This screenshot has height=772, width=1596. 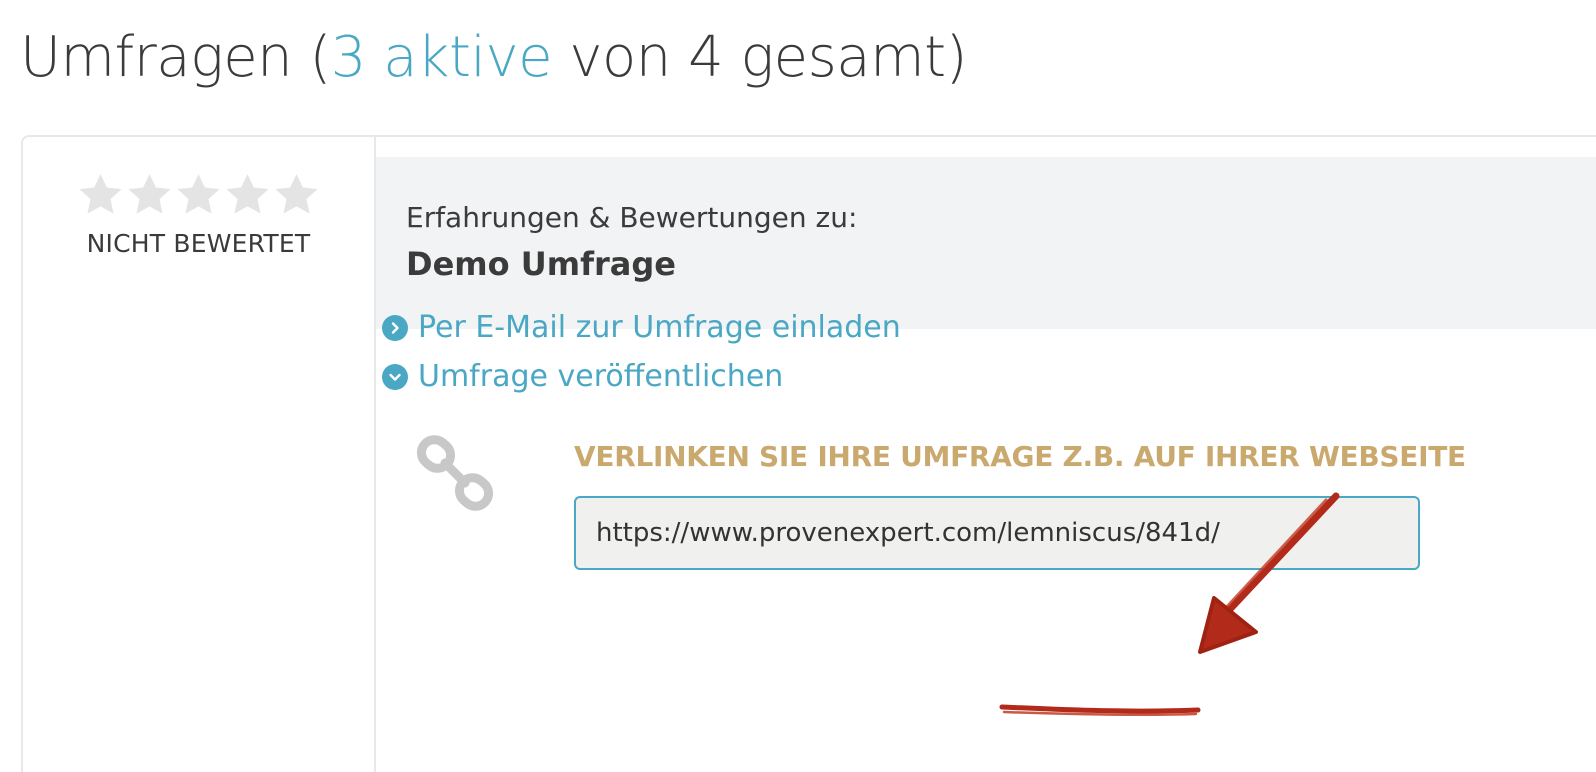 What do you see at coordinates (632, 217) in the screenshot?
I see `survey-intro: Erfahrungen & Bewertungen zu:` at bounding box center [632, 217].